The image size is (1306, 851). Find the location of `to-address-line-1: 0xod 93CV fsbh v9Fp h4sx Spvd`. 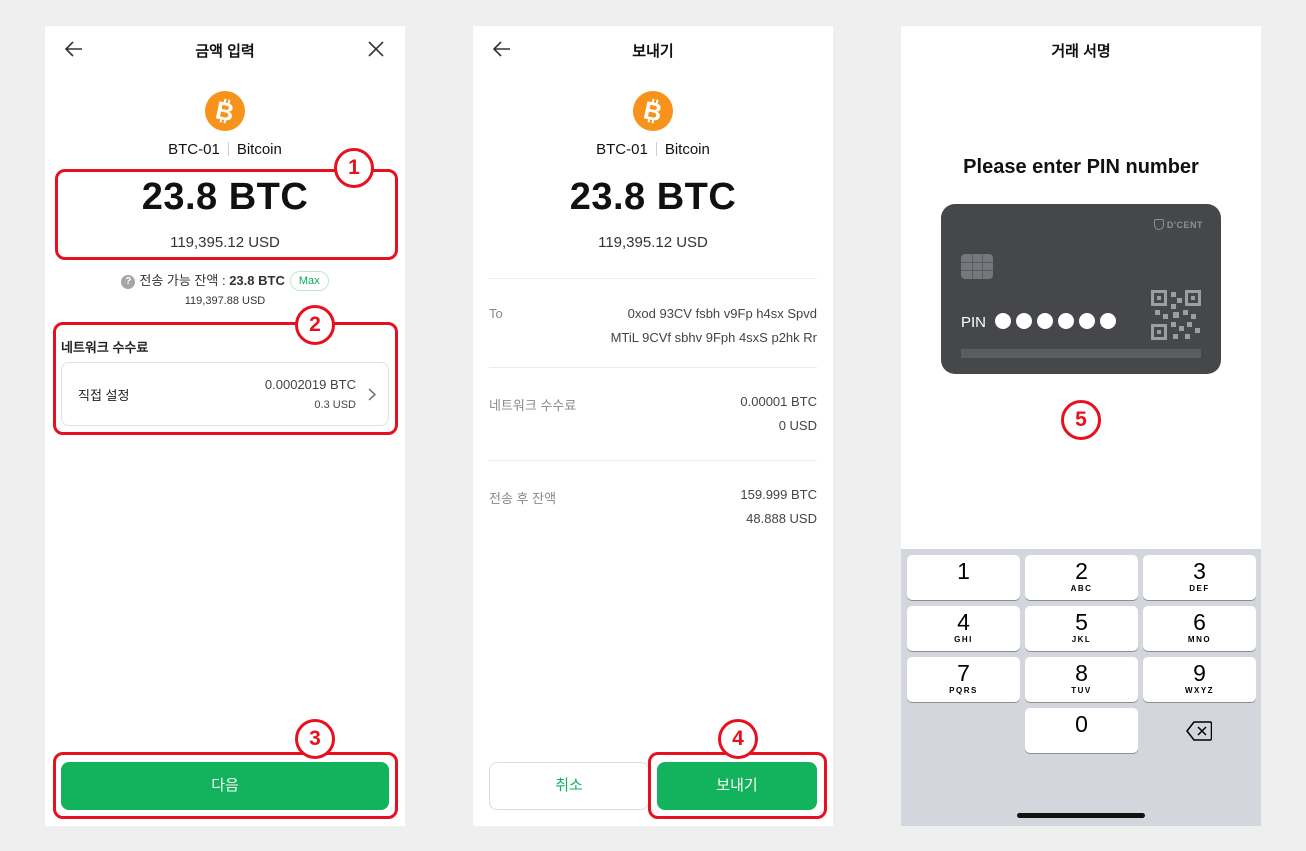

to-address-line-1: 0xod 93CV fsbh v9Fp h4sx Spvd is located at coordinates (722, 313).